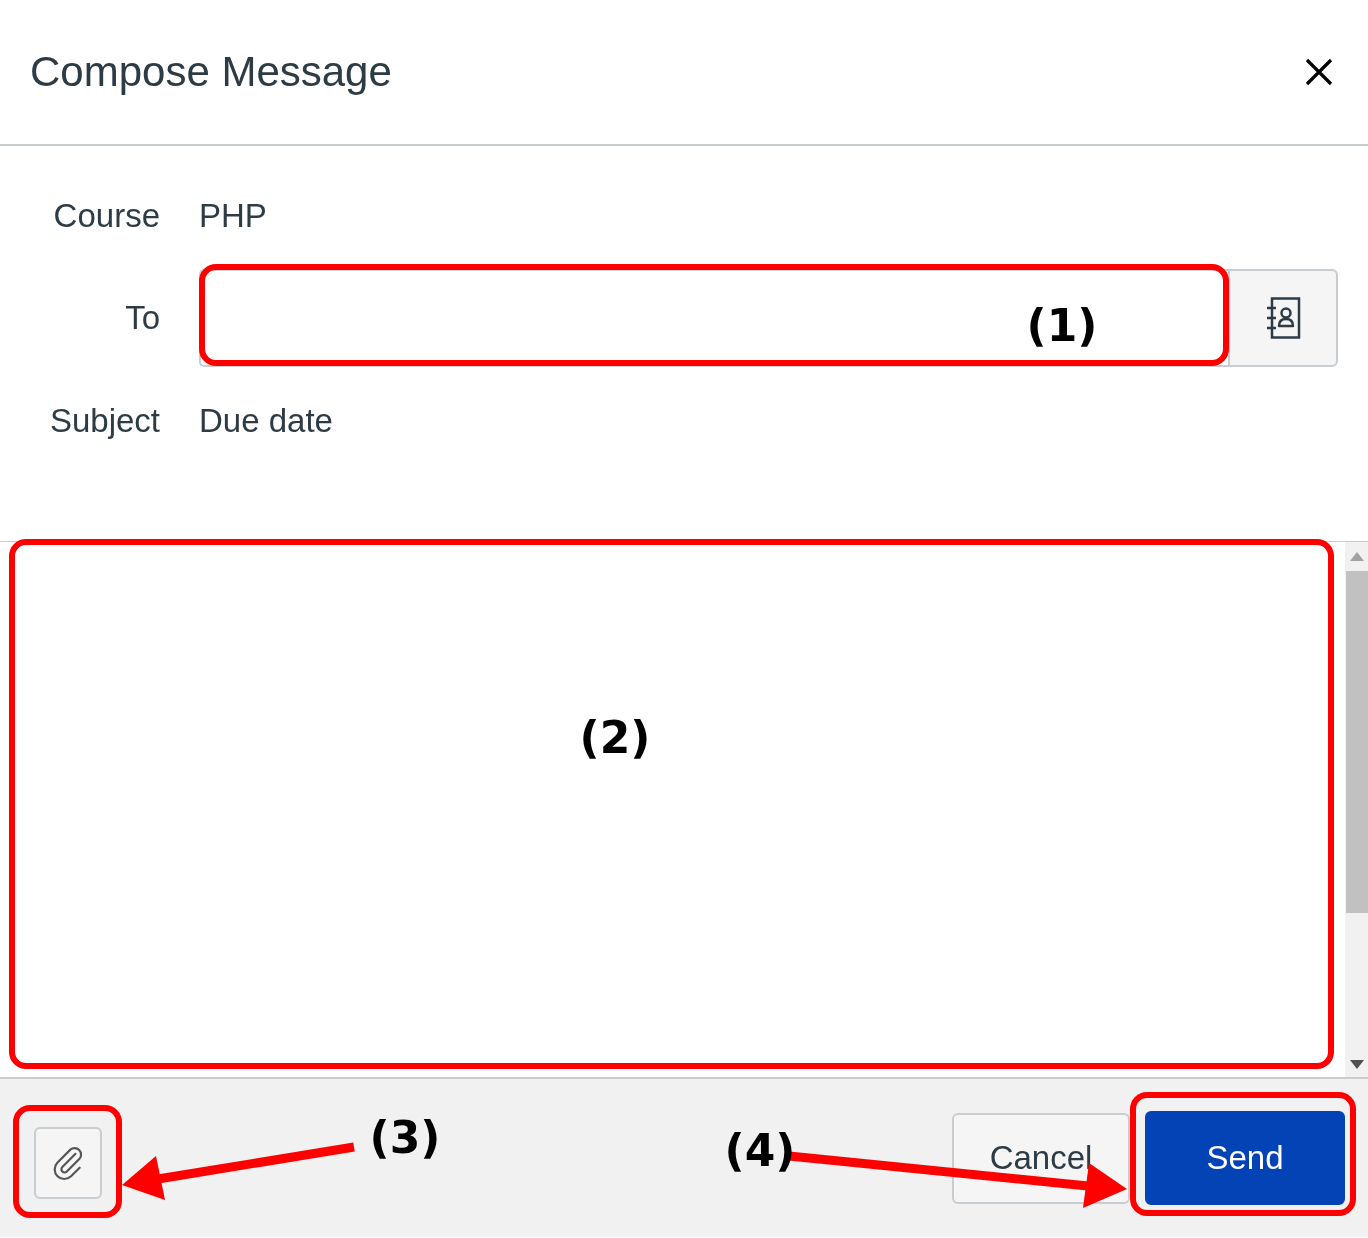  I want to click on scrollbar, so click(1356, 809).